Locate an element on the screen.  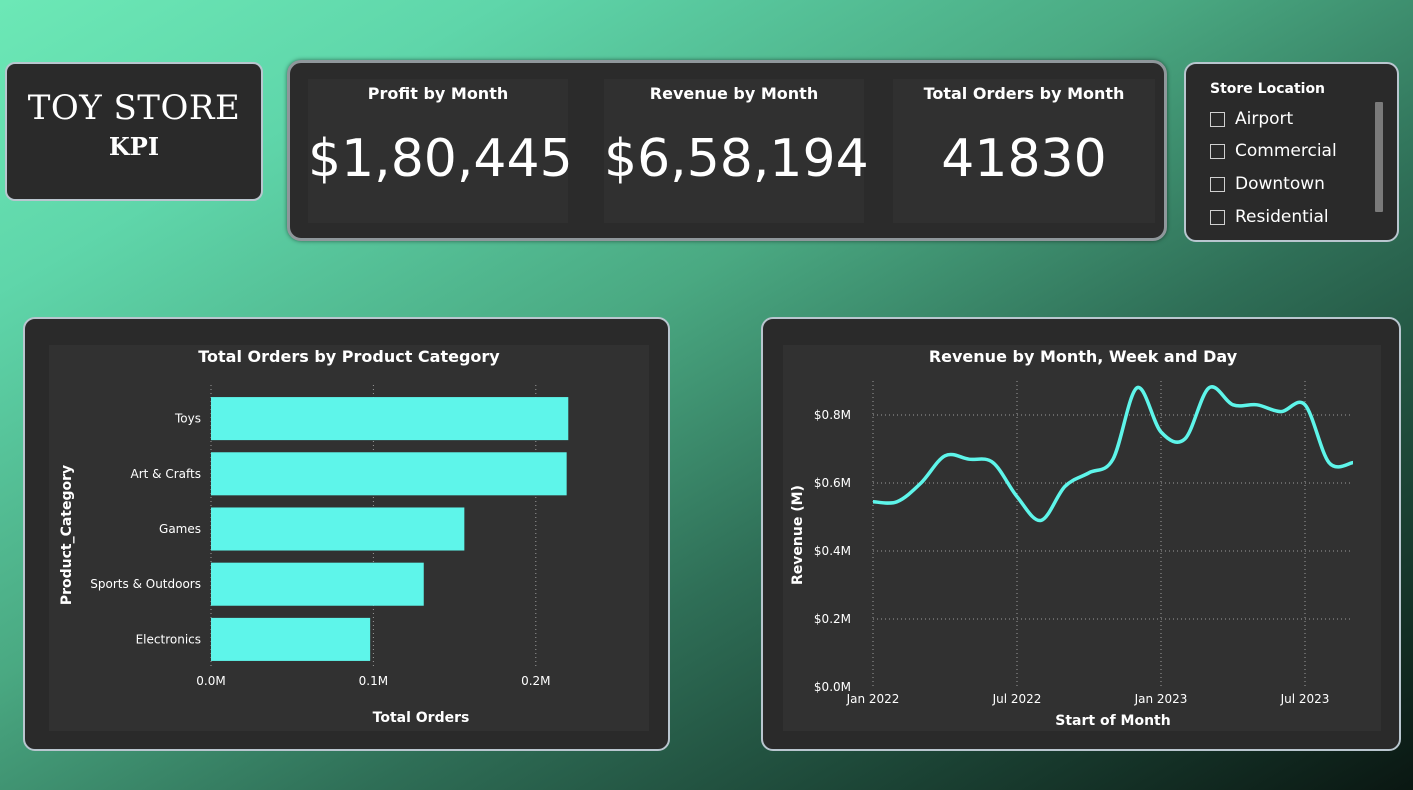
x-tick-label: Jan 2023 is located at coordinates (1161, 699).